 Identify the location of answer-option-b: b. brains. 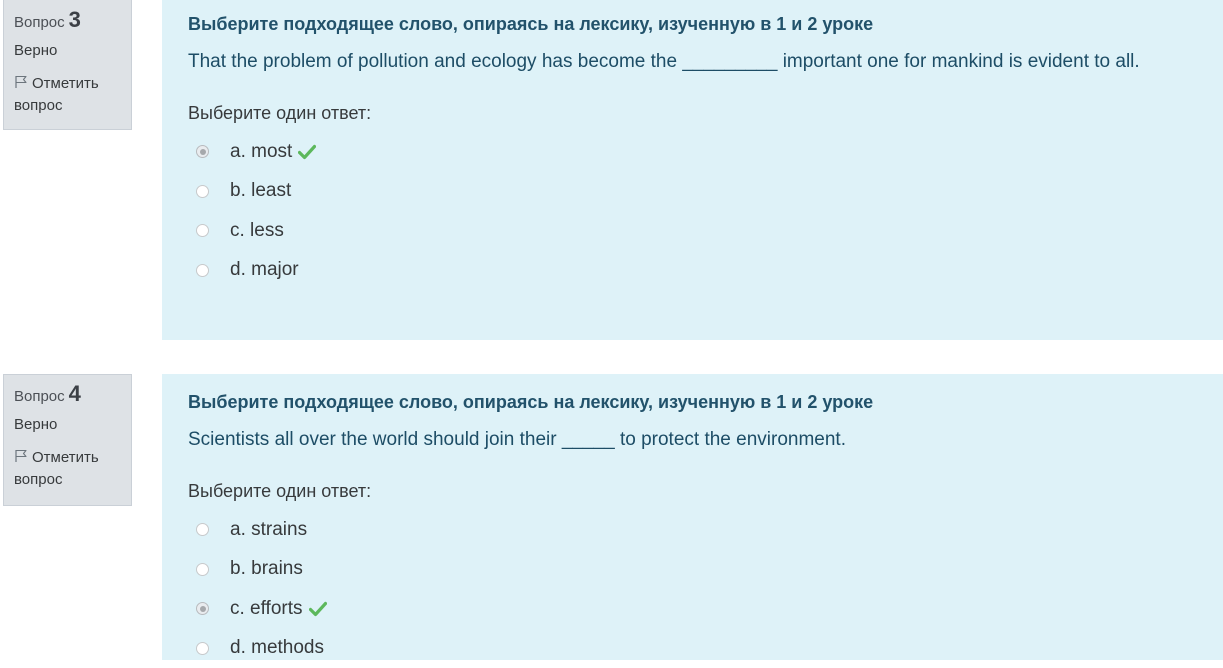
(705, 570).